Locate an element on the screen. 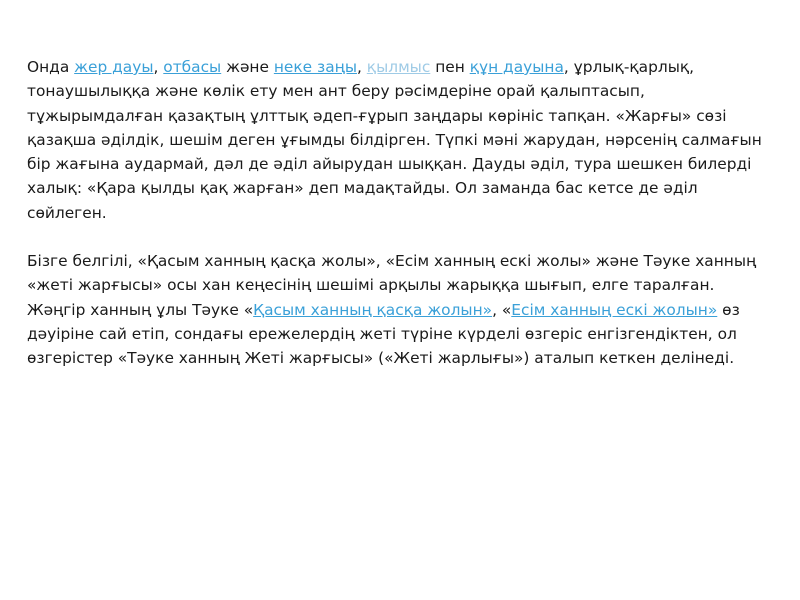 The image size is (800, 600). link-kasym-khan-kaska-zholy: Қасым ханның қасқа жолын» is located at coordinates (372, 310).